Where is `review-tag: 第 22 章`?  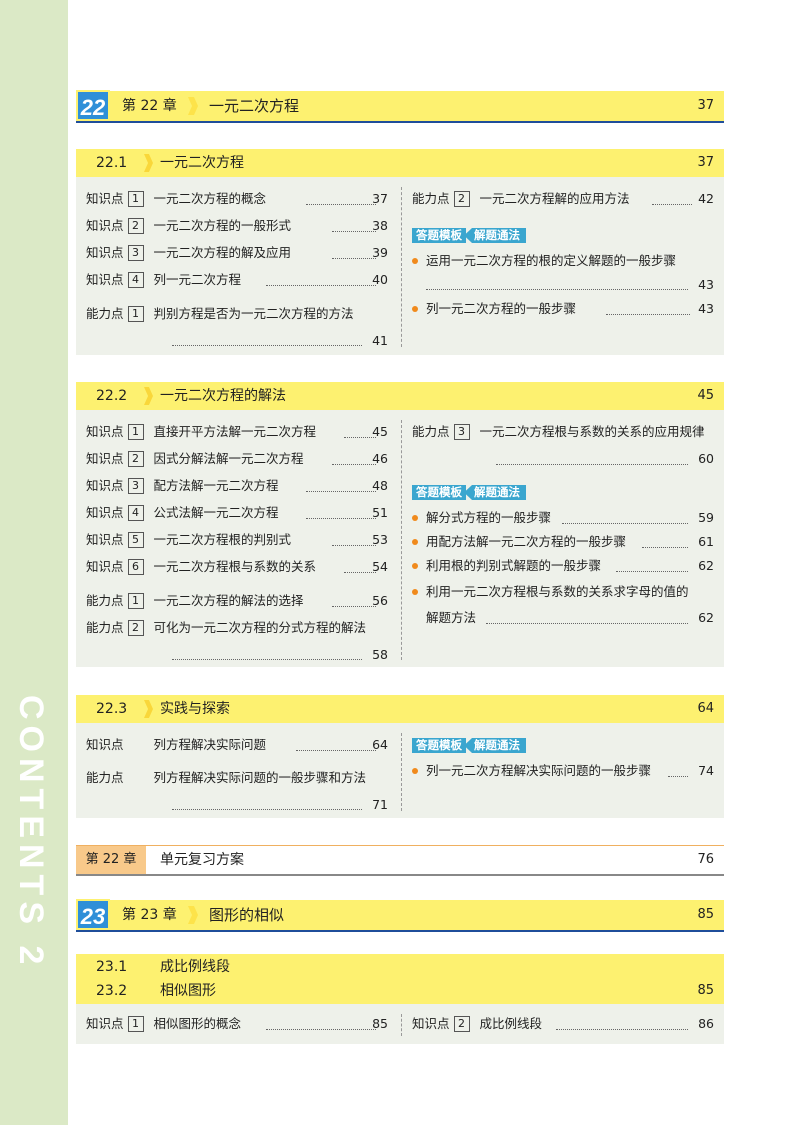
review-tag: 第 22 章 is located at coordinates (111, 860).